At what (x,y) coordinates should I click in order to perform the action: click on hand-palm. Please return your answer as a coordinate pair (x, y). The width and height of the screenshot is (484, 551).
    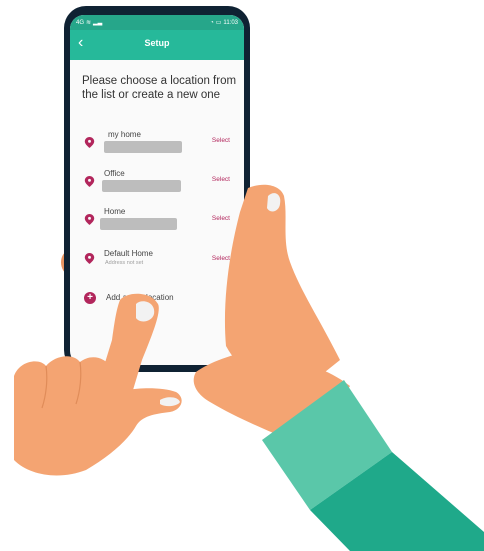
    Looking at the image, I should click on (98, 416).